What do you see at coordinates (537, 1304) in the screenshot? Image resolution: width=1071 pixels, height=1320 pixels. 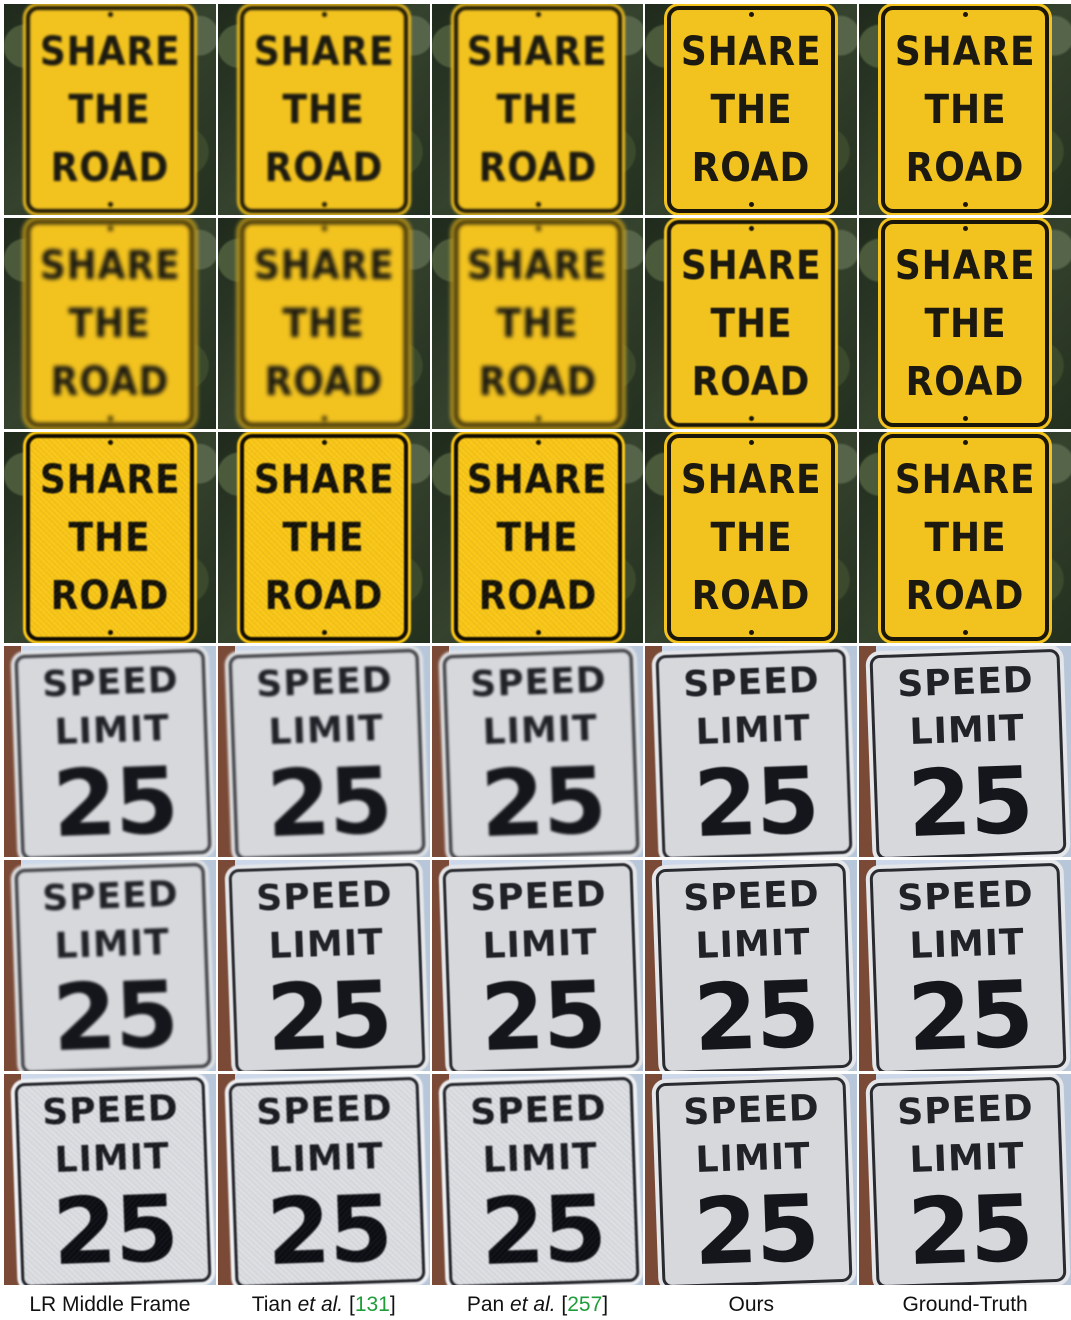 I see `column-label: Pan et al. [257]` at bounding box center [537, 1304].